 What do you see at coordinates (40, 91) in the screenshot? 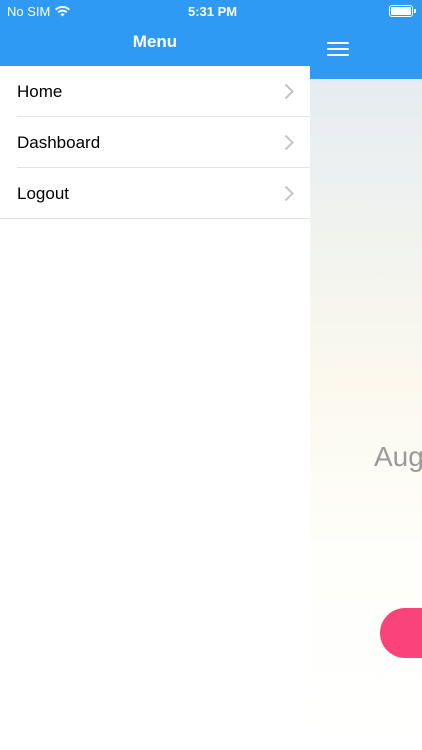
I see `menu-item-label: Home` at bounding box center [40, 91].